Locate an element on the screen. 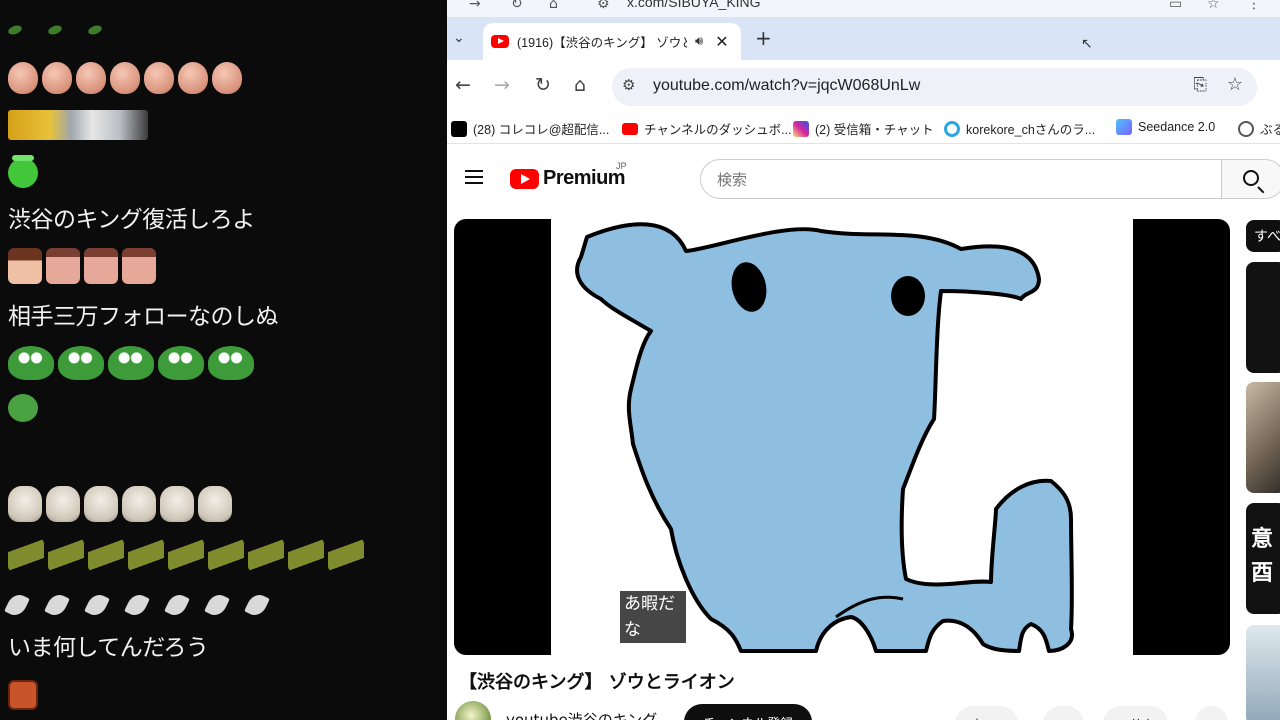  subscribe-button: チャンネル登録 is located at coordinates (748, 712).